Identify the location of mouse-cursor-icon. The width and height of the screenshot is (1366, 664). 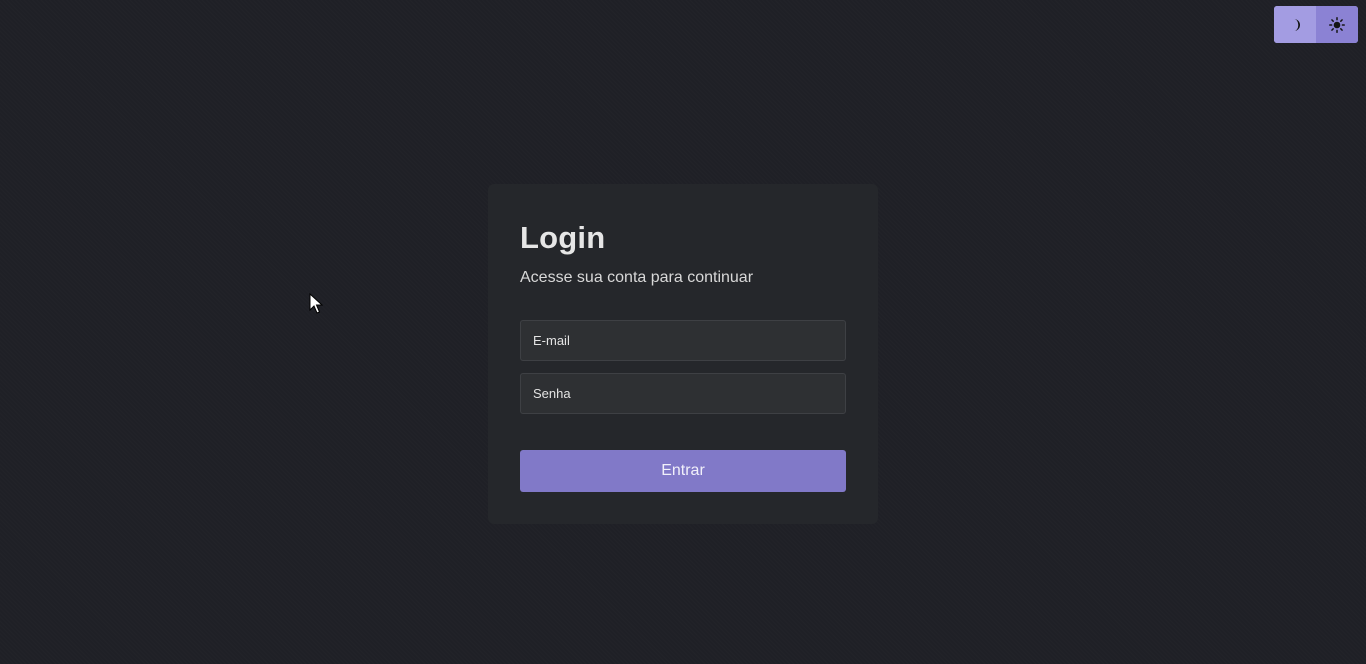
(316, 303).